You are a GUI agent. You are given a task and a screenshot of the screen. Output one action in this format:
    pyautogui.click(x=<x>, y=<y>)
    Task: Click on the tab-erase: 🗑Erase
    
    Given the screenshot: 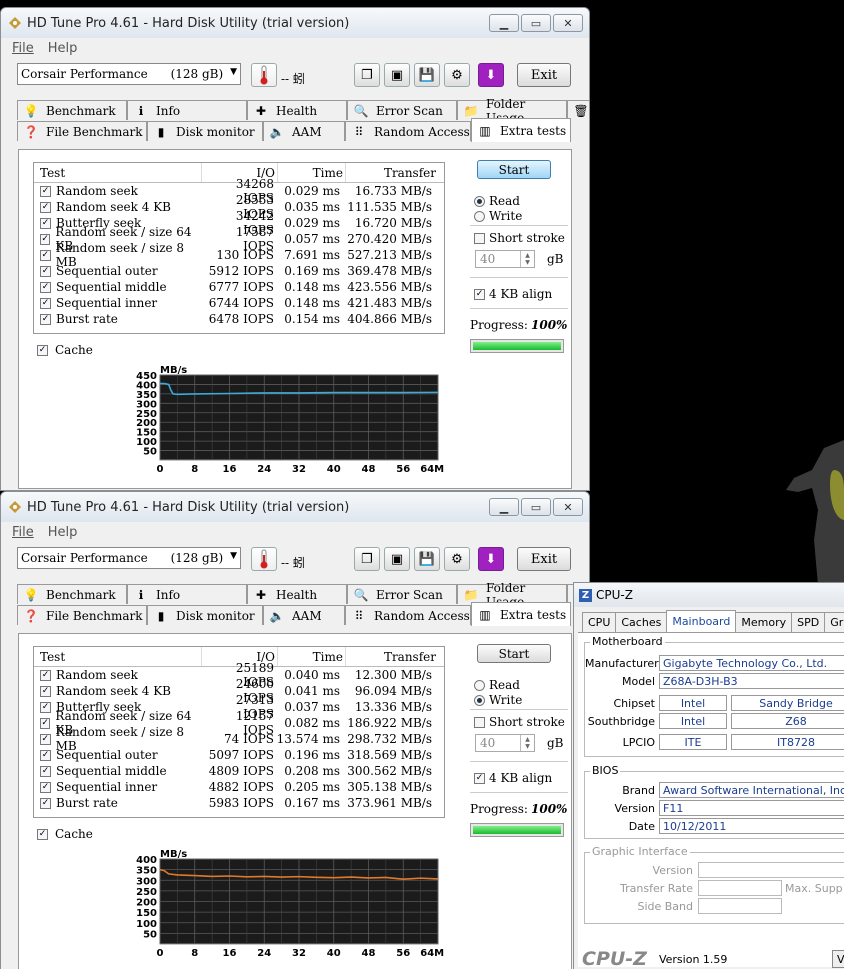 What is the action you would take?
    pyautogui.click(x=578, y=110)
    